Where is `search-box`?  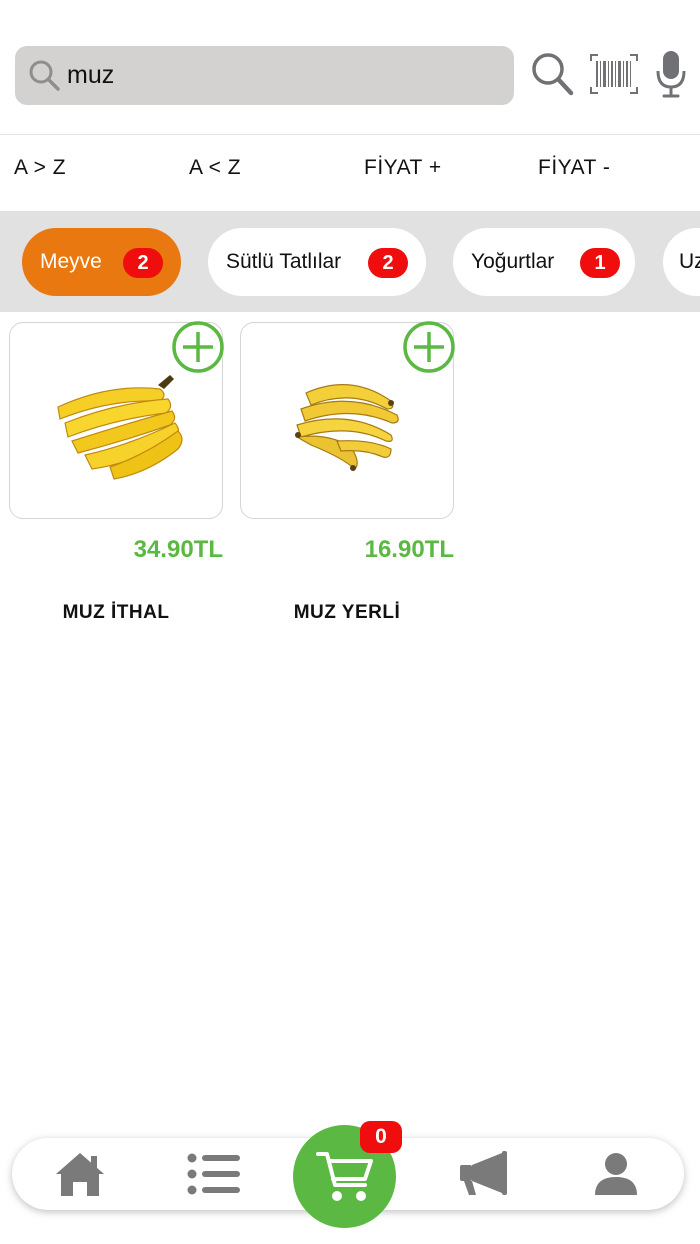
search-box is located at coordinates (264, 75).